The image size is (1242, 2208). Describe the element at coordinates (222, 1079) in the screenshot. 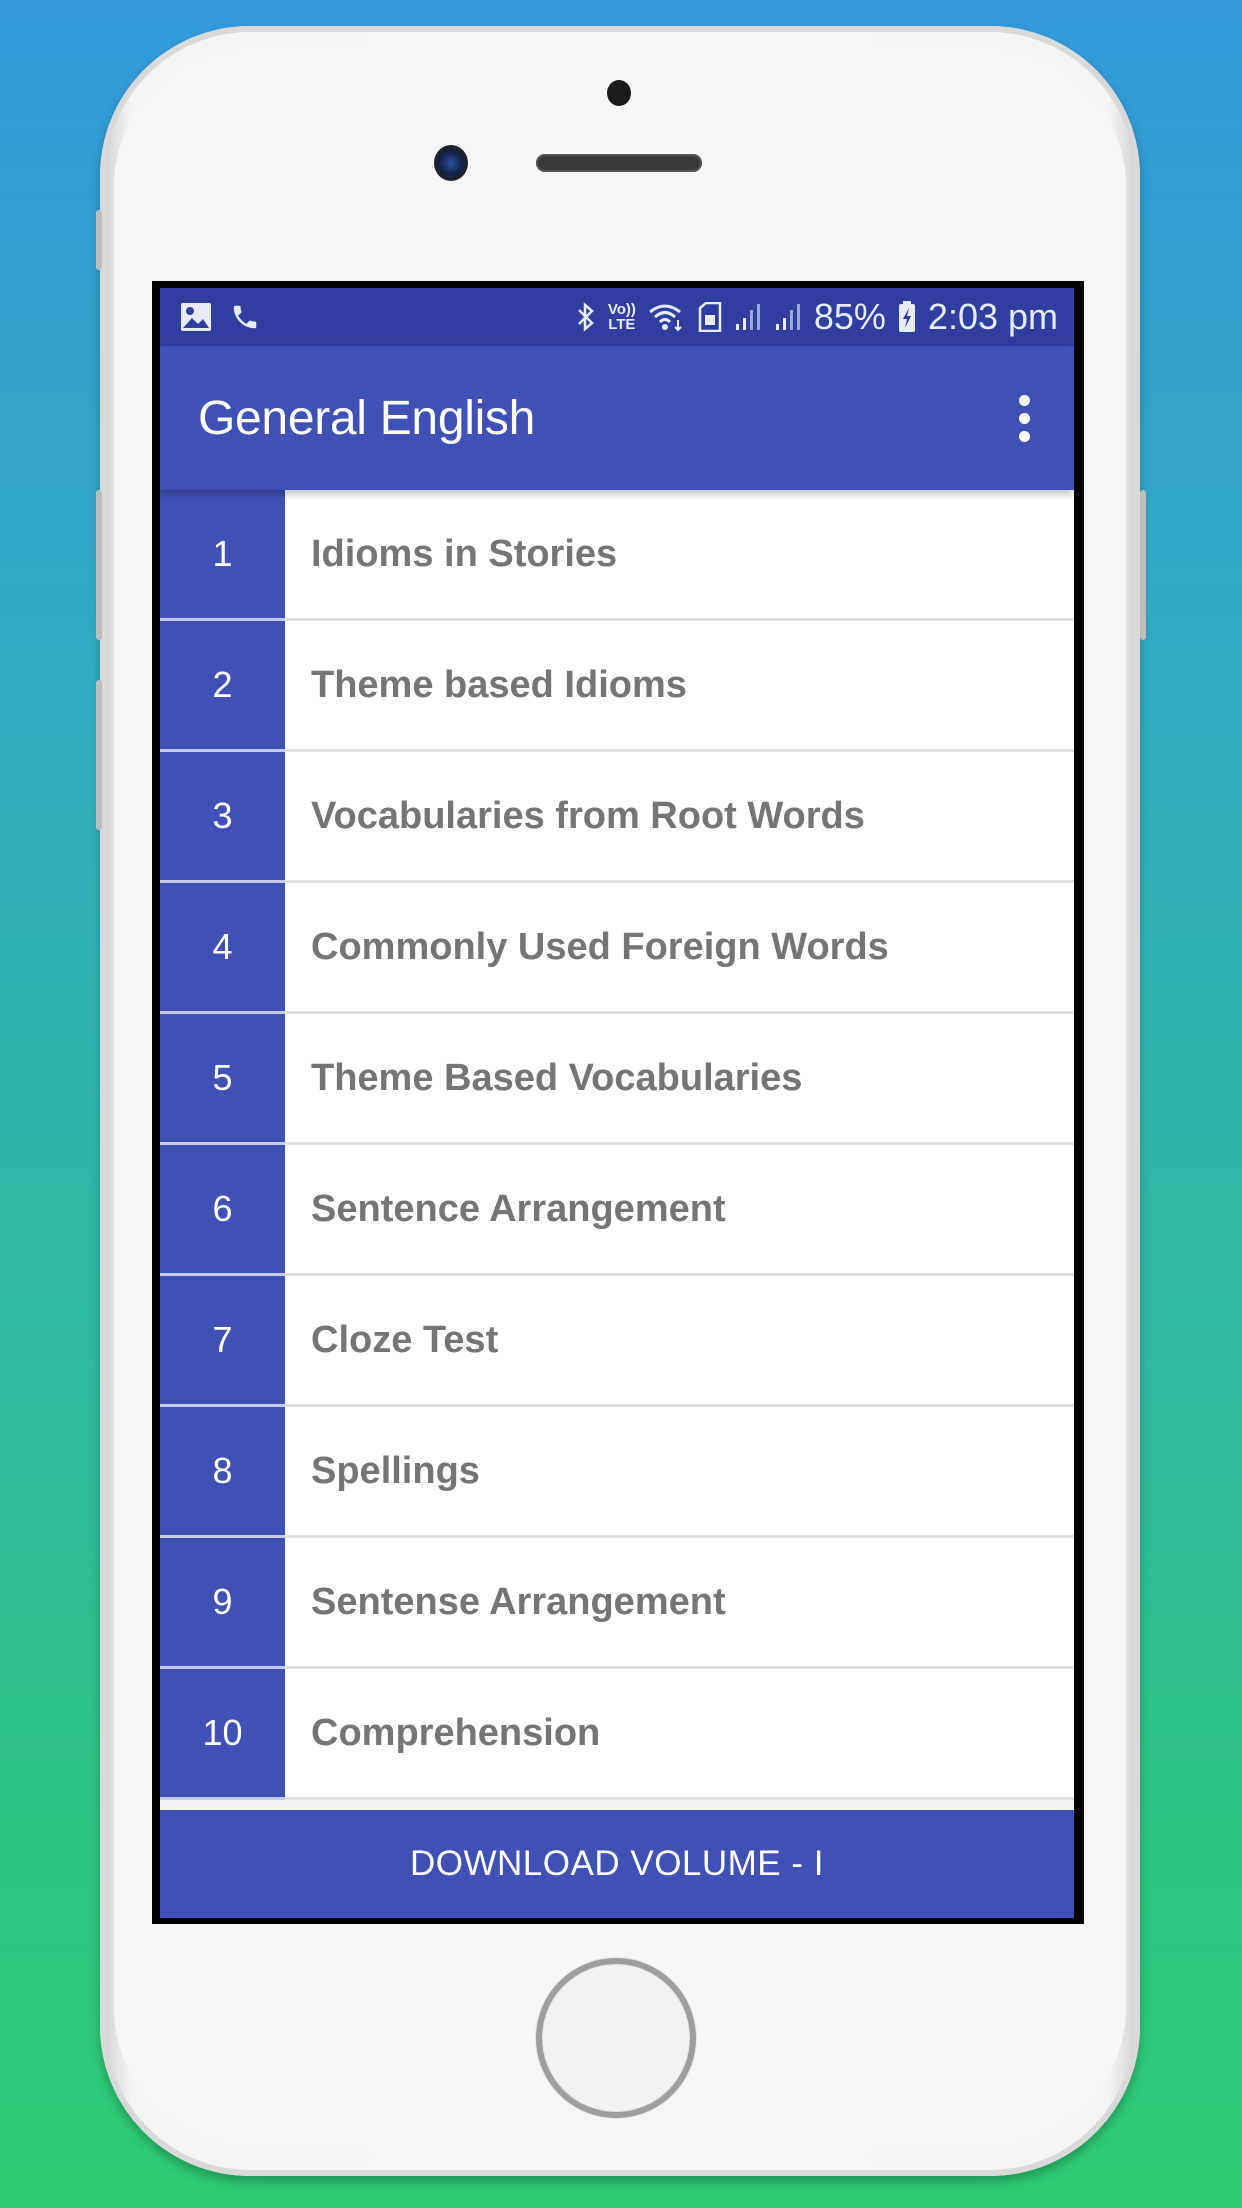

I see `item-number: 5` at that location.